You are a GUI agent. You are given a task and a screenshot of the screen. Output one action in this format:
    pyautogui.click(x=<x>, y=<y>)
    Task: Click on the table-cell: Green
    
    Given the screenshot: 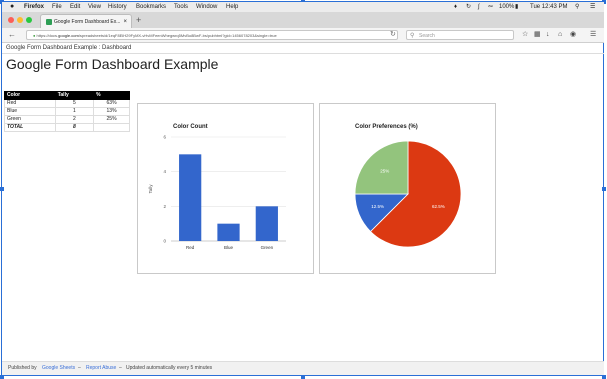 What is the action you would take?
    pyautogui.click(x=30, y=119)
    